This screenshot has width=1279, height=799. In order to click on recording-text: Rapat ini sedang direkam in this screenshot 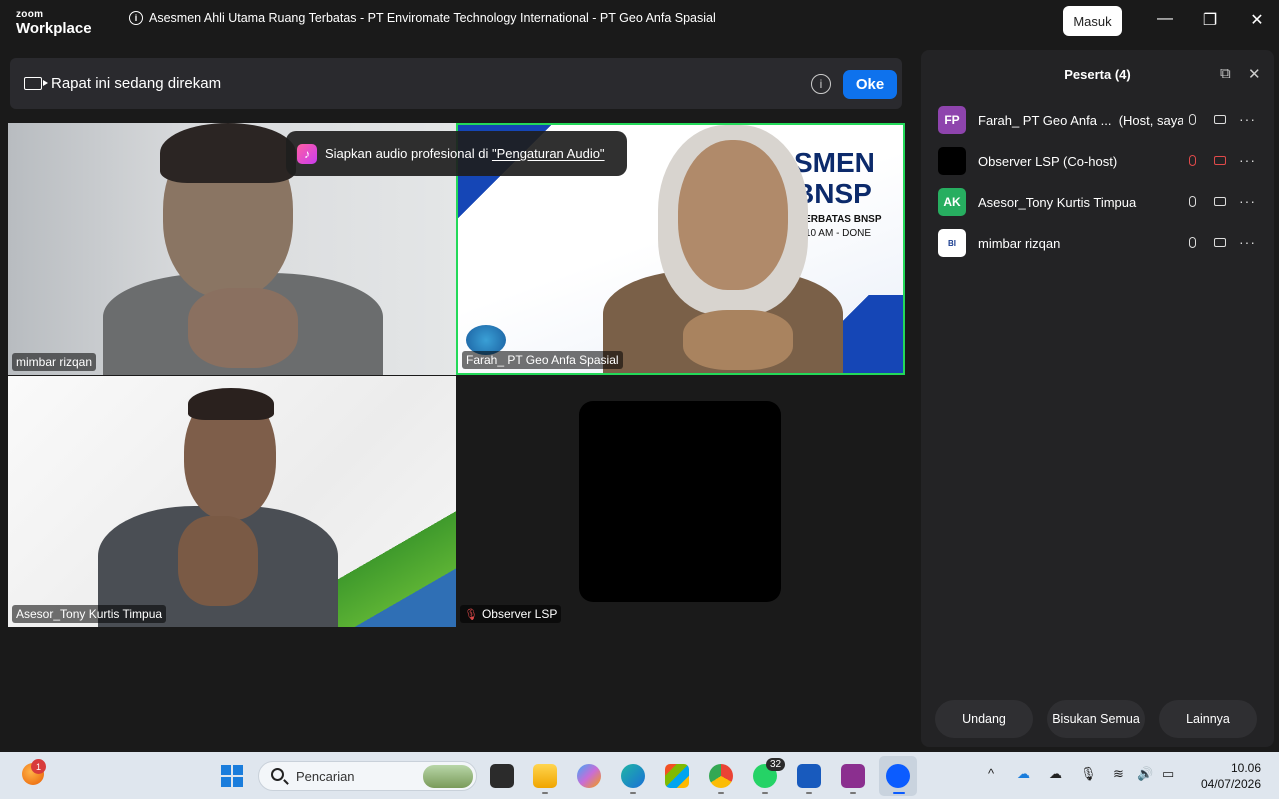, I will do `click(136, 83)`.